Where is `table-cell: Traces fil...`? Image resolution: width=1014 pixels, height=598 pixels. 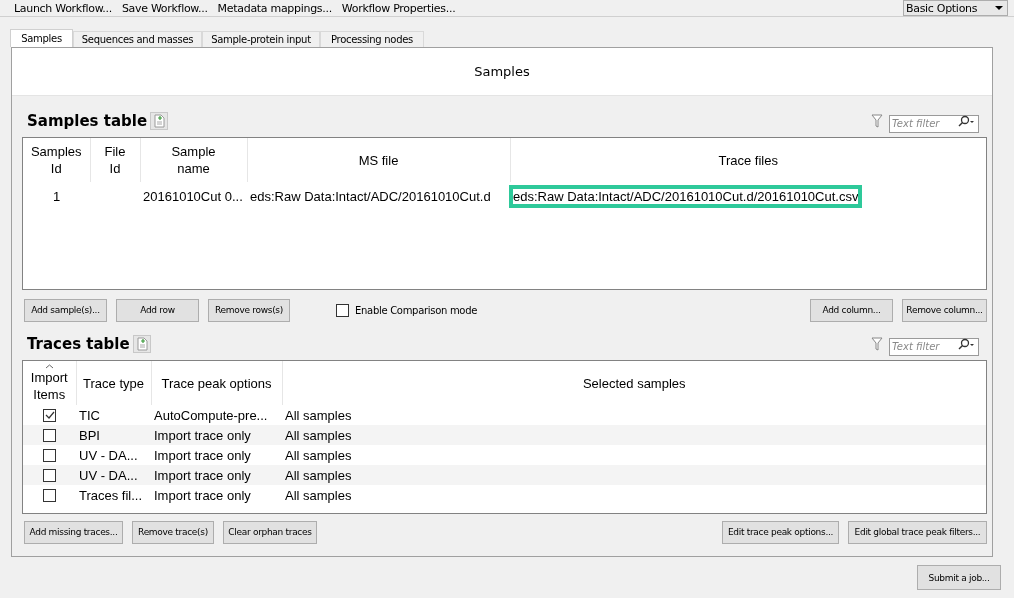
table-cell: Traces fil... is located at coordinates (111, 495).